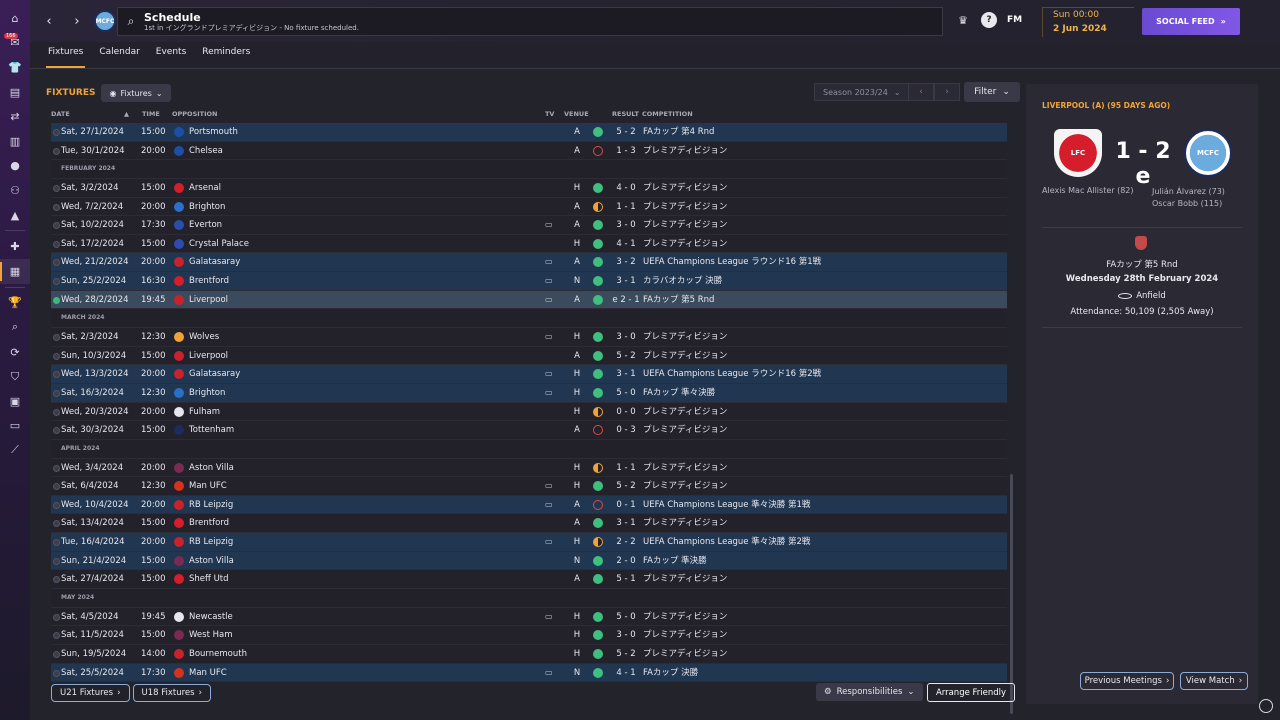  Describe the element at coordinates (105, 21) in the screenshot. I see `club-badge: MCFC` at that location.